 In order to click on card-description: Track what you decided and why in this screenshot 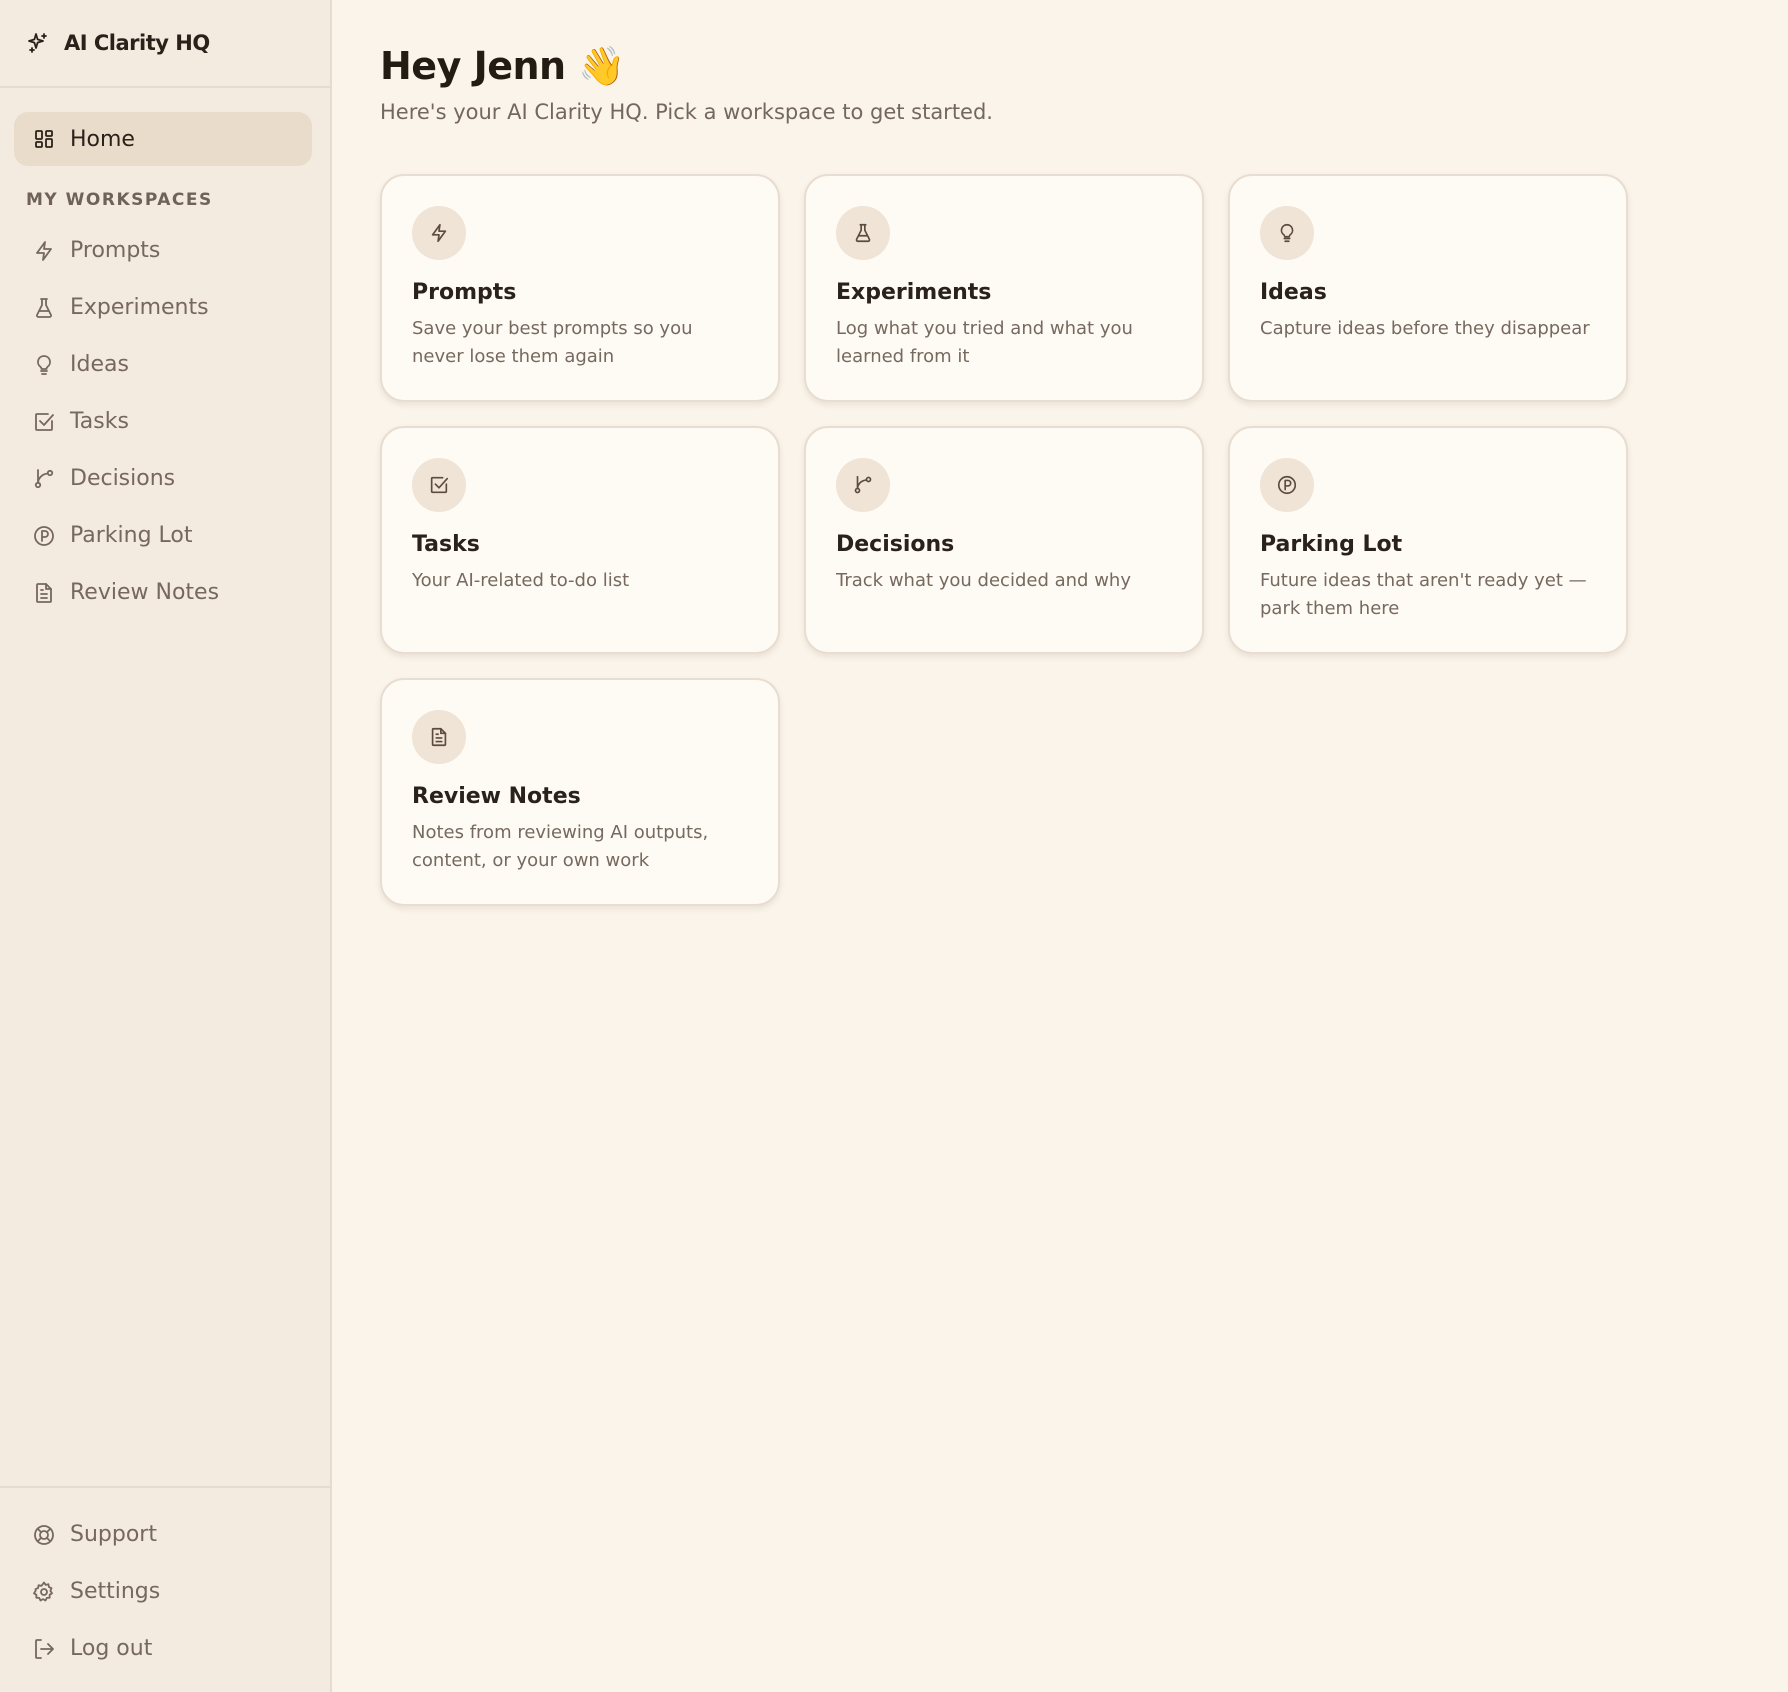, I will do `click(983, 580)`.